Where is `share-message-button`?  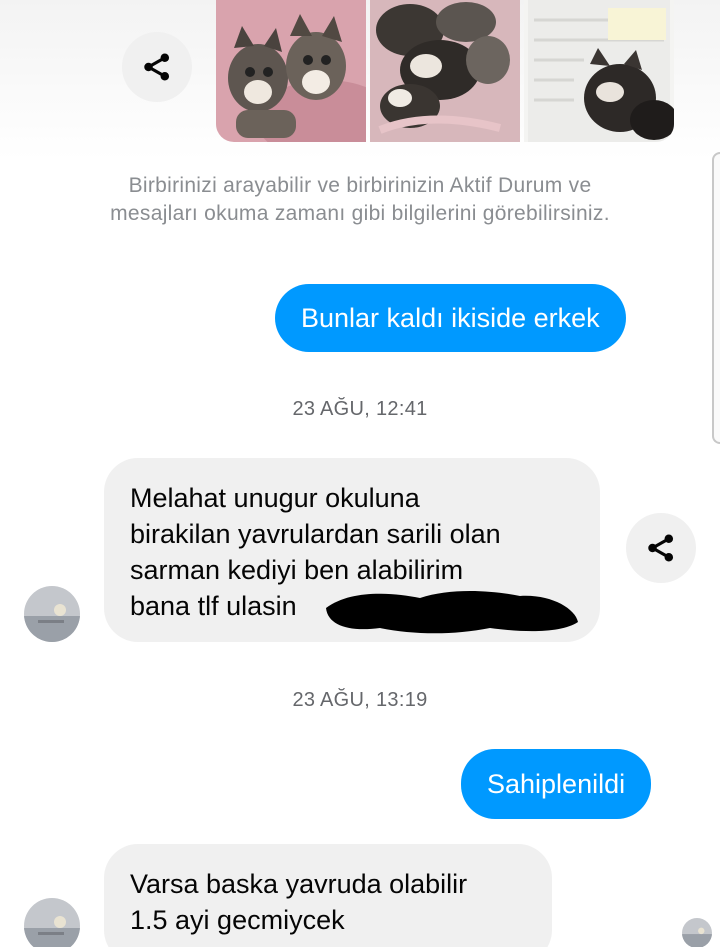 share-message-button is located at coordinates (661, 548).